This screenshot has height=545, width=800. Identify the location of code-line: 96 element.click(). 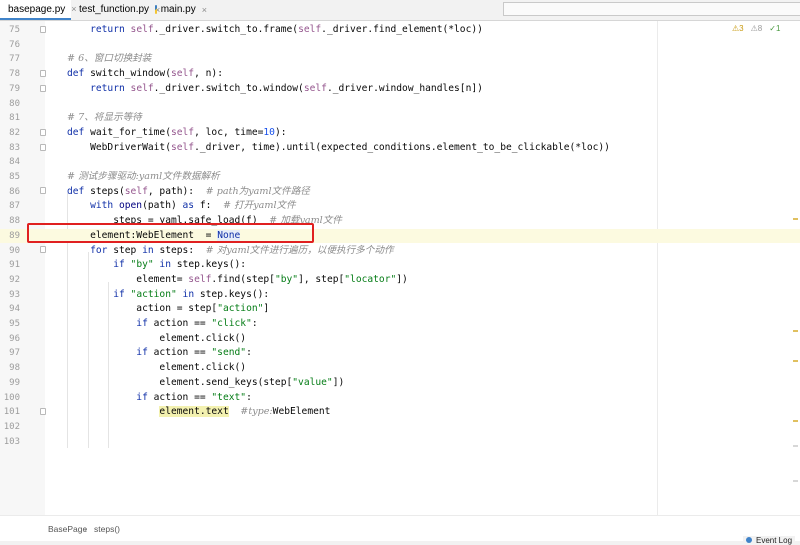
(400, 339).